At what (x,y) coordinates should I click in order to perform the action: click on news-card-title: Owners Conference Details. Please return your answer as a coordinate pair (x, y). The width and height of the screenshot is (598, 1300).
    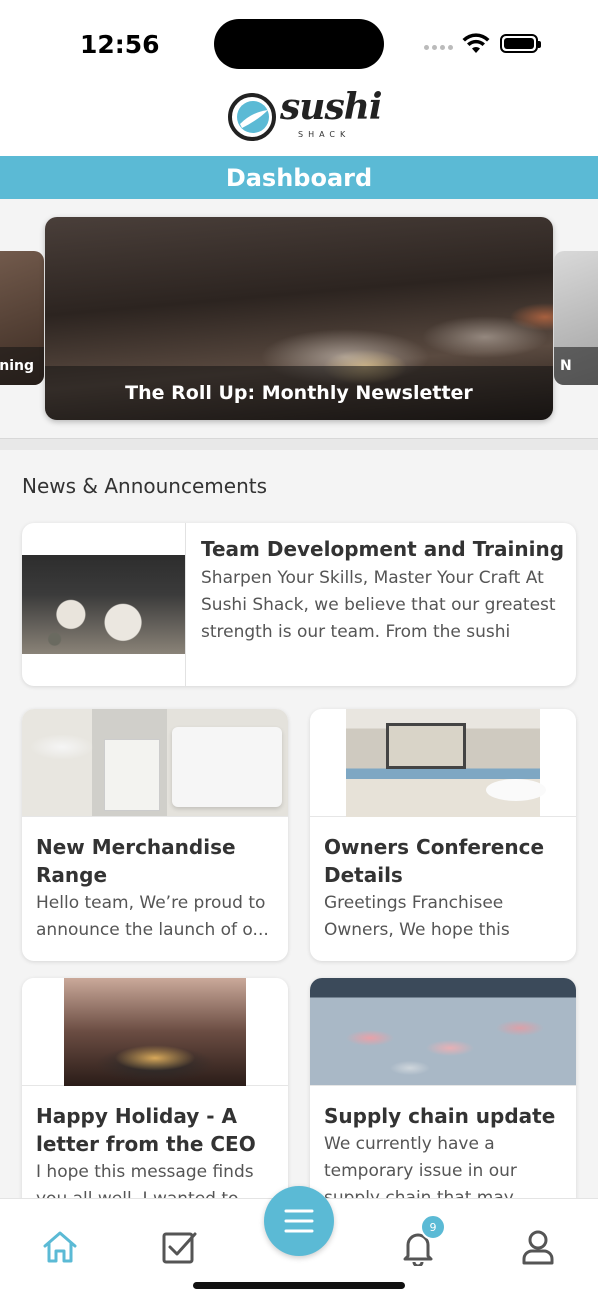
    Looking at the image, I should click on (434, 861).